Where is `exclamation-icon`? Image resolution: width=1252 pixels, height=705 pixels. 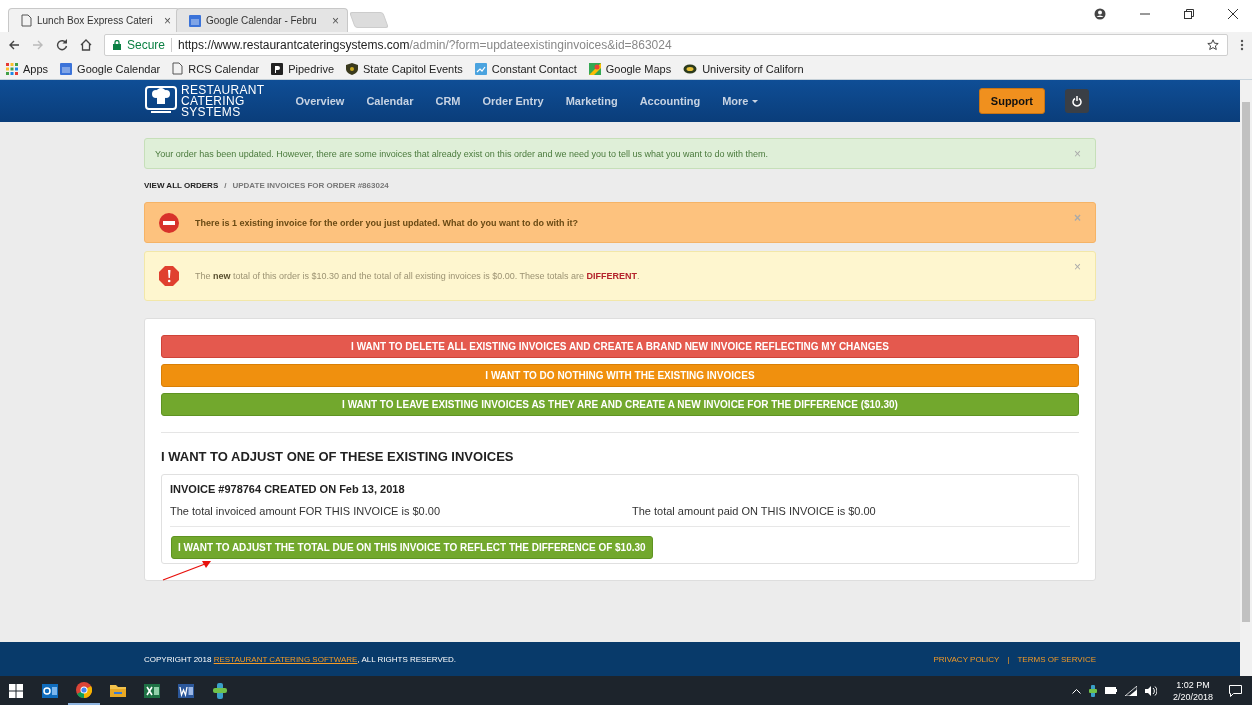
exclamation-icon is located at coordinates (169, 276).